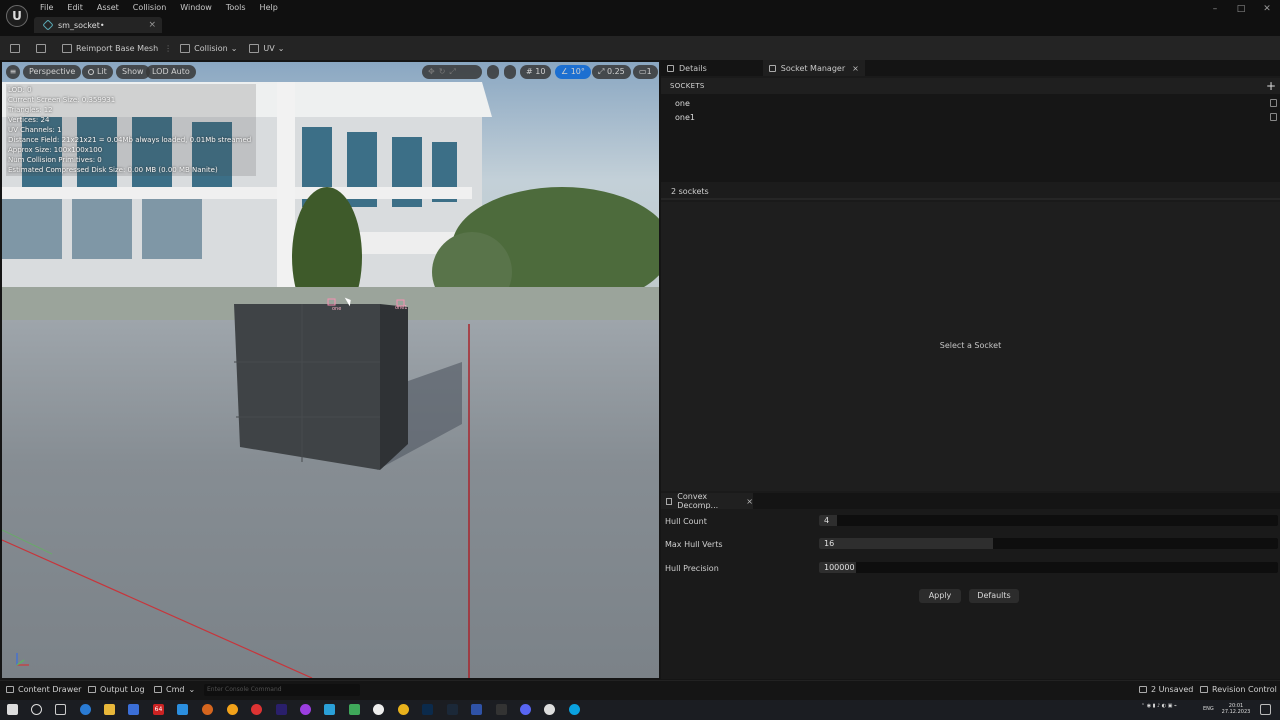 Image resolution: width=1280 pixels, height=720 pixels. I want to click on menu-collision: Collision, so click(150, 8).